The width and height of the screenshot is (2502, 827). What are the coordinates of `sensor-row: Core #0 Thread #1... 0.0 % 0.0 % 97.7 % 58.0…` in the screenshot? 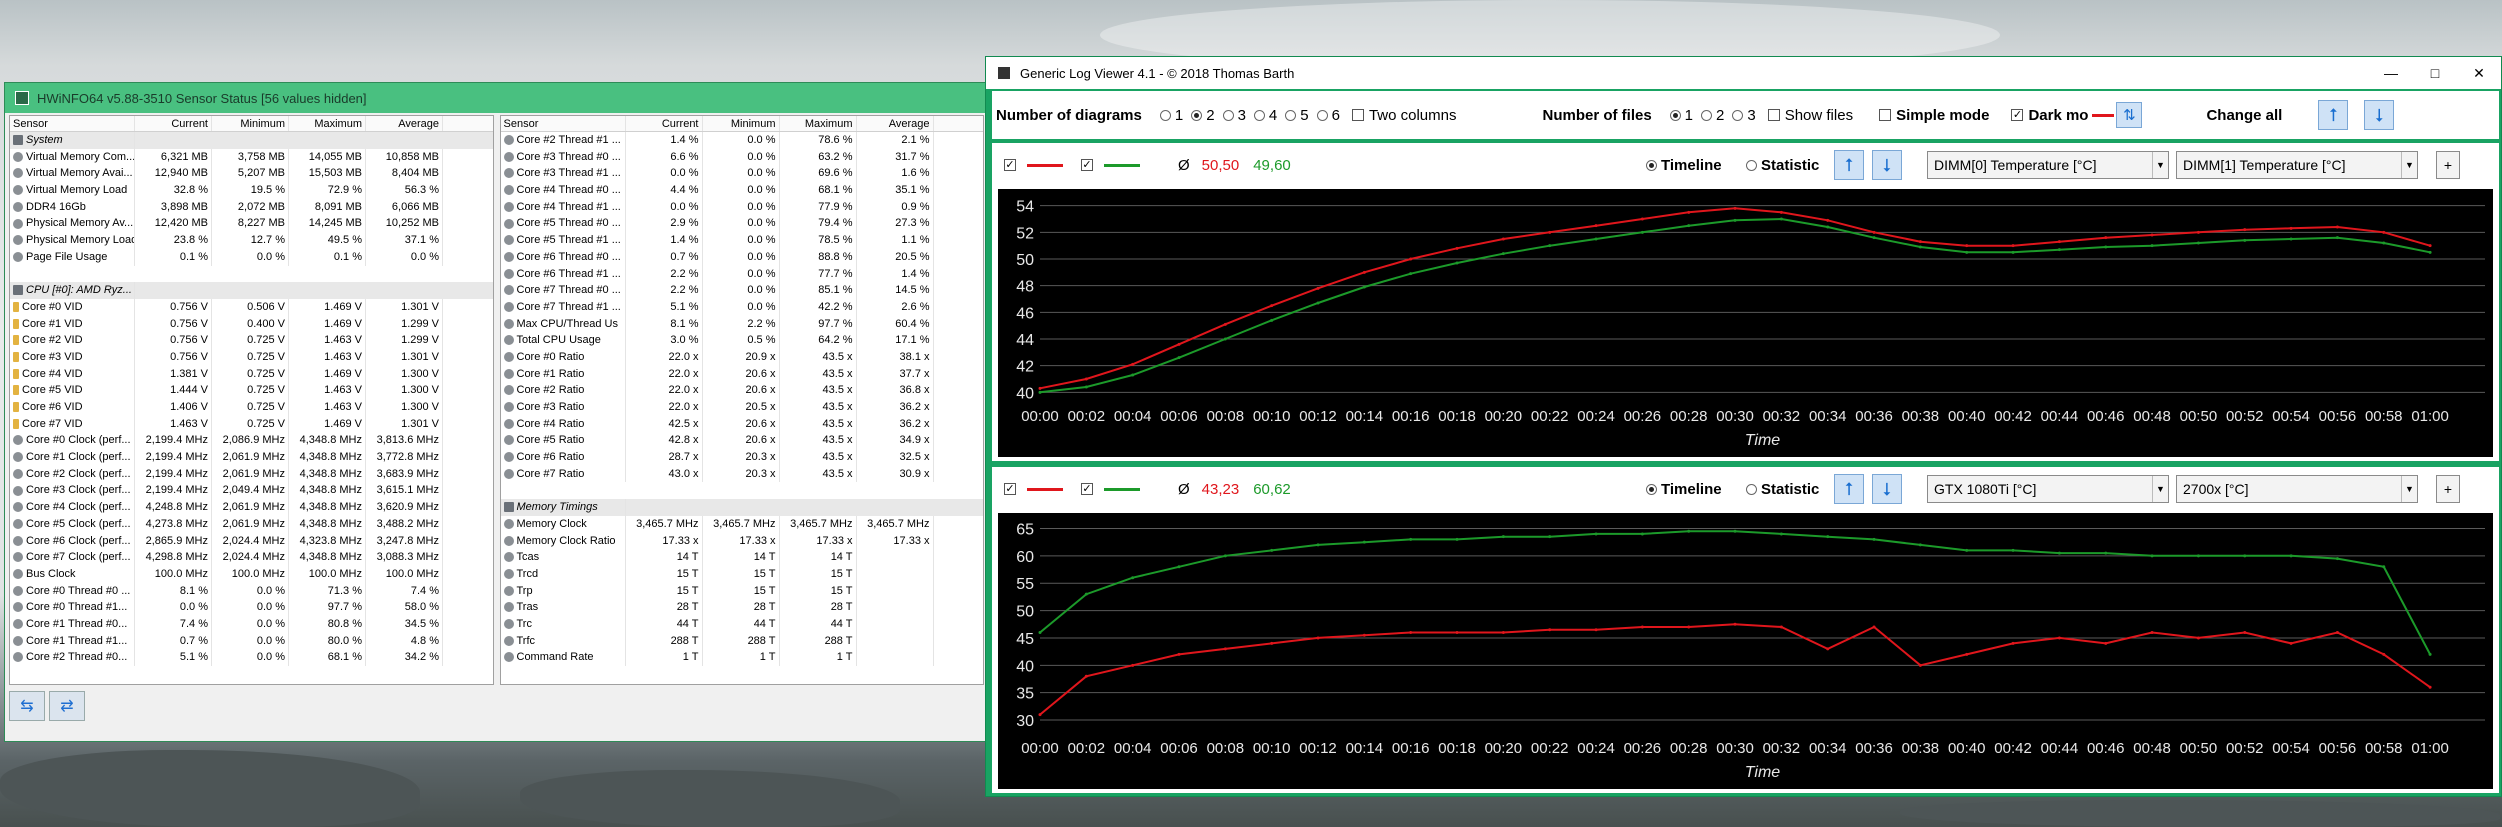 It's located at (251, 607).